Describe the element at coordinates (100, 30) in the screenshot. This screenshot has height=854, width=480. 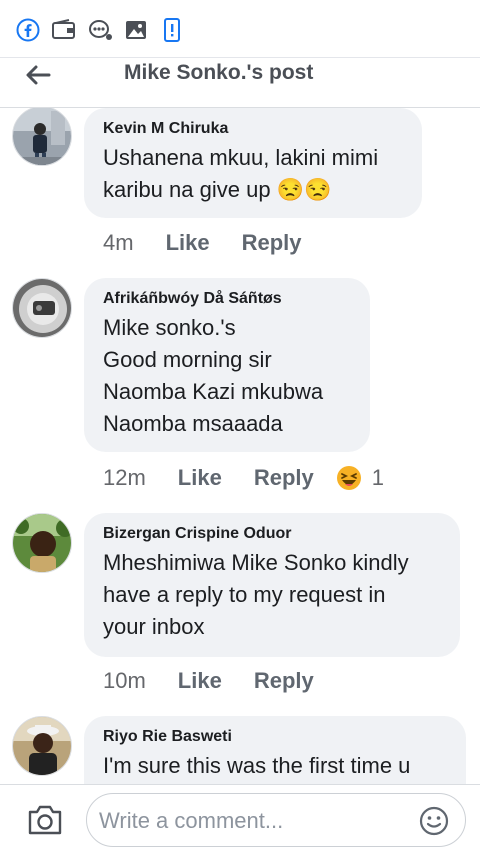
I see `messenger-bubble-icon` at that location.